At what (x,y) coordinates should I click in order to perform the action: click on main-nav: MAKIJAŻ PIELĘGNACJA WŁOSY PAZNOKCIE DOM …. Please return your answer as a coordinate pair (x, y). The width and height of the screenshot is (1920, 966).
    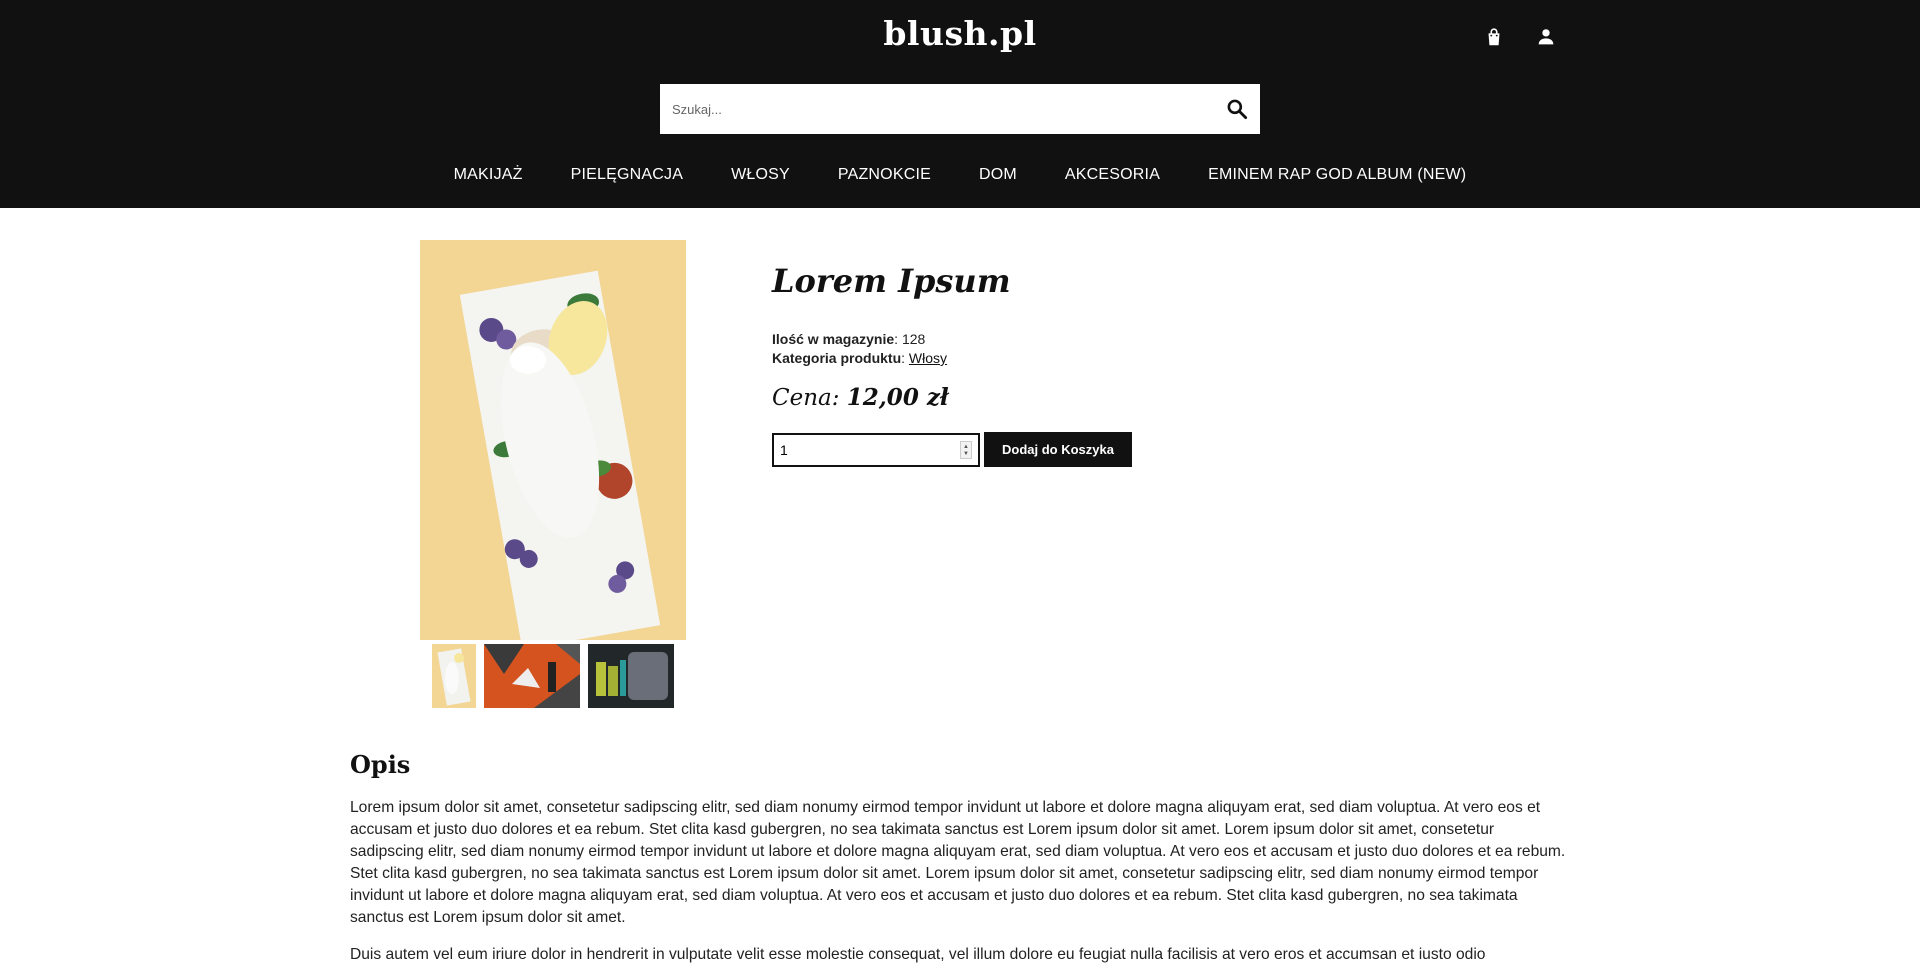
    Looking at the image, I should click on (960, 175).